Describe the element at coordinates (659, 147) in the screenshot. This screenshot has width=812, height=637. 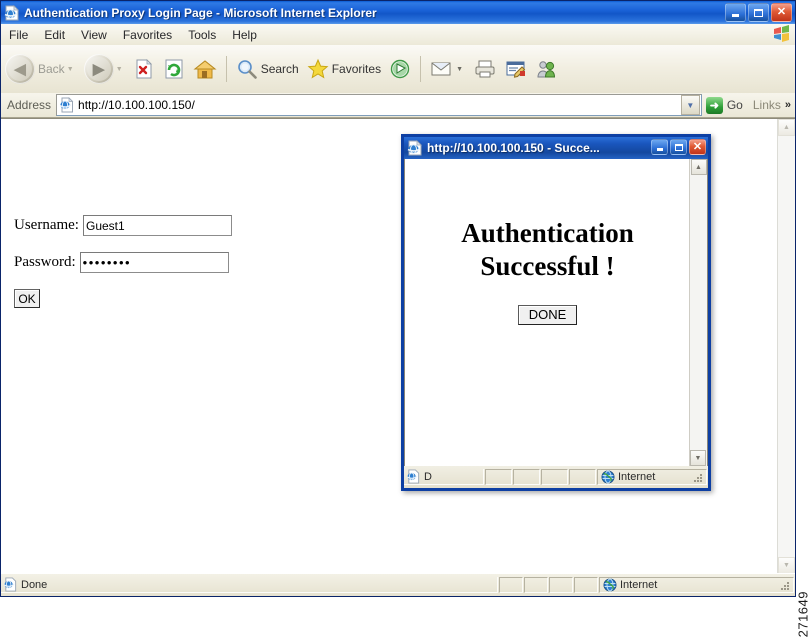
I see `popup-minimize-button` at that location.